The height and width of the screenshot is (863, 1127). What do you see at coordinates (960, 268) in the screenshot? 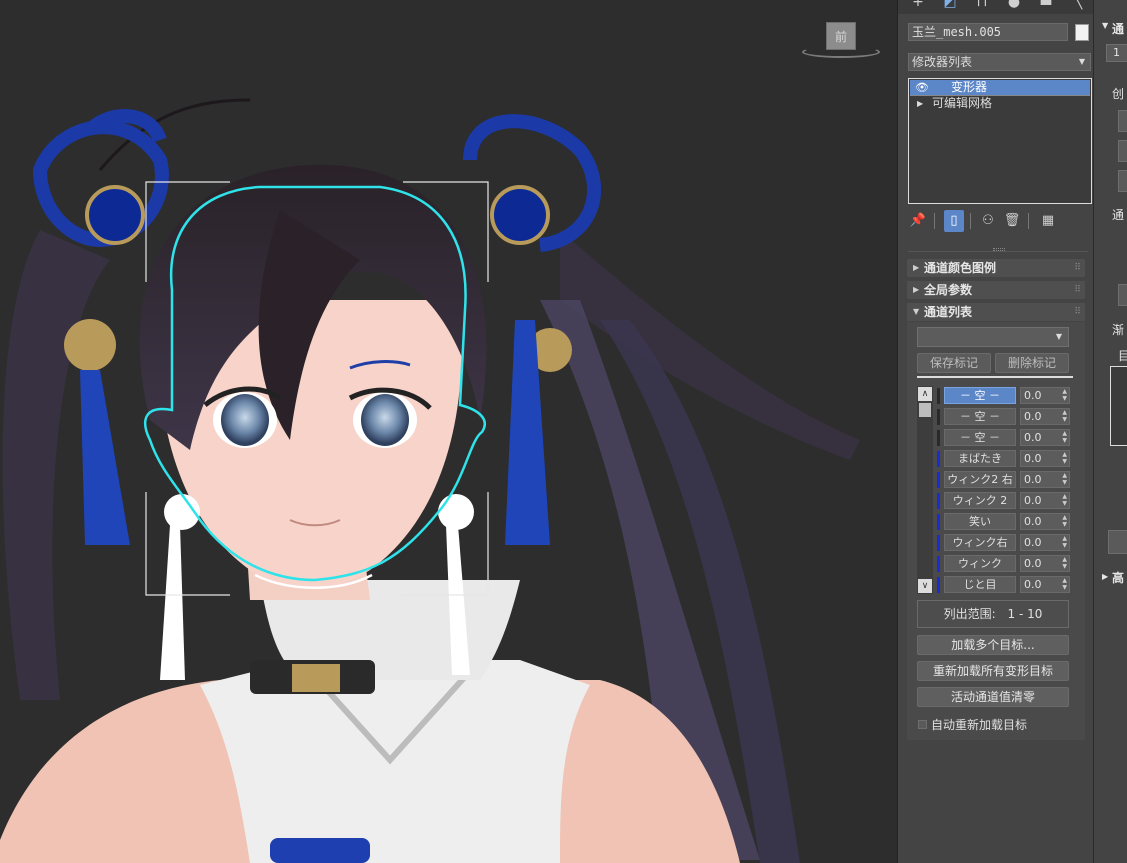
I see `rollout-title: 通道颜色图例` at bounding box center [960, 268].